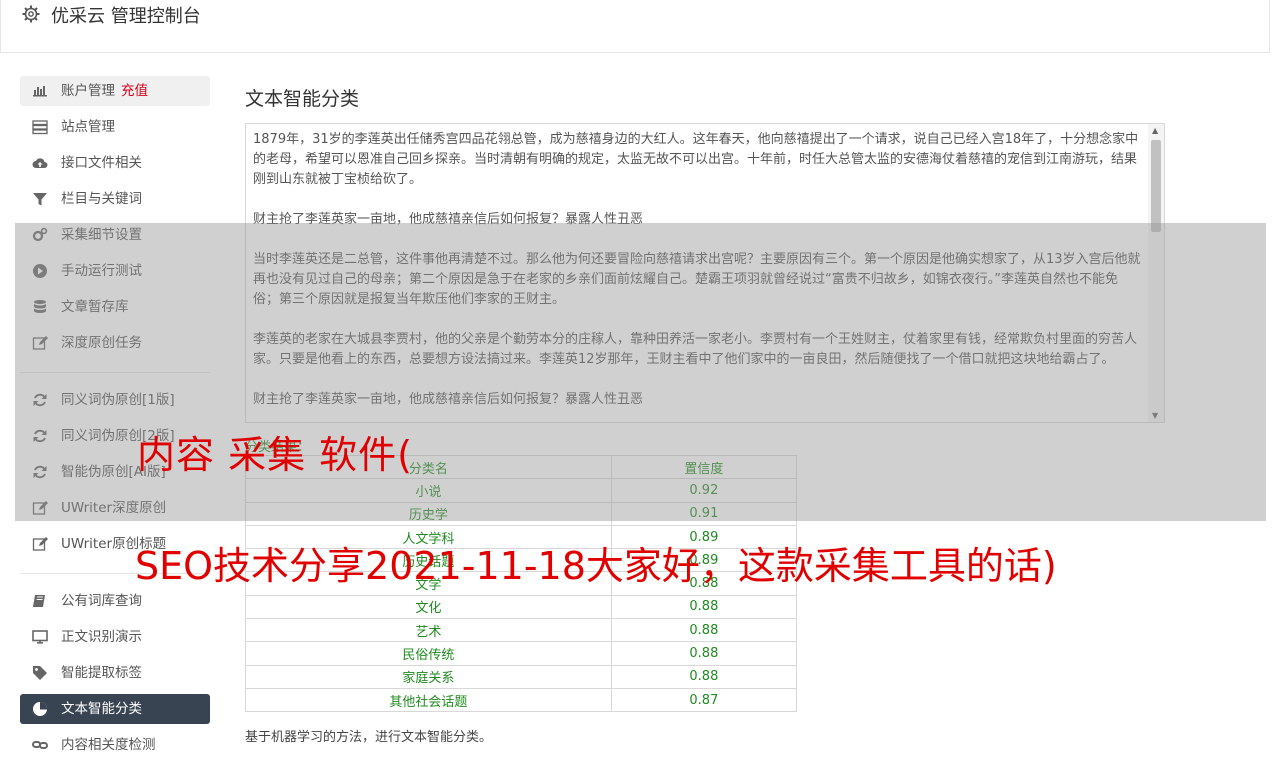  What do you see at coordinates (1155, 130) in the screenshot?
I see `scroll-up-icon: ▲` at bounding box center [1155, 130].